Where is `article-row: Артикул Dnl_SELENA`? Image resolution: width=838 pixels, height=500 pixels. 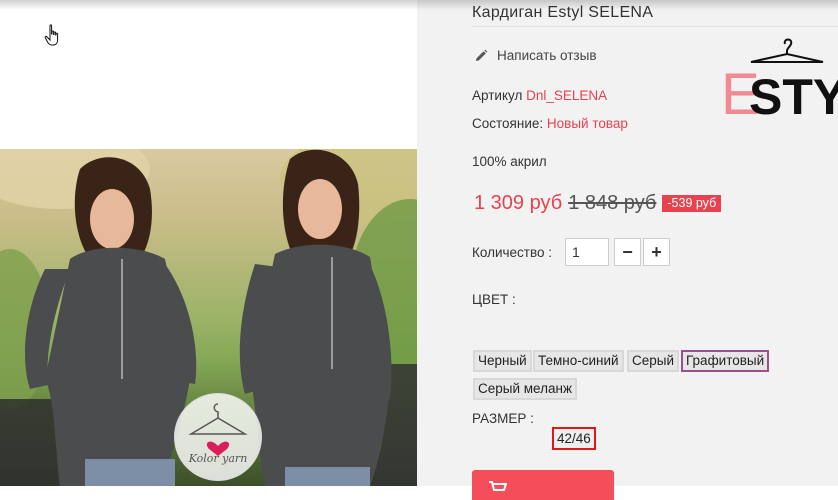
article-row: Артикул Dnl_SELENA is located at coordinates (539, 95).